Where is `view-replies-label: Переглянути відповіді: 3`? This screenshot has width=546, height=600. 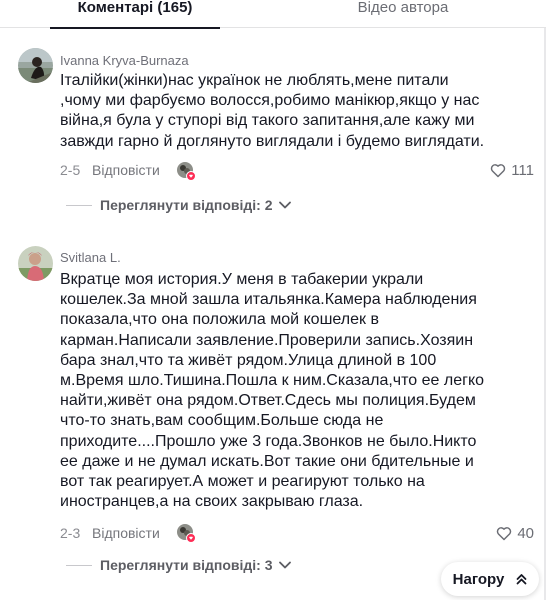 view-replies-label: Переглянути відповіді: 3 is located at coordinates (186, 565).